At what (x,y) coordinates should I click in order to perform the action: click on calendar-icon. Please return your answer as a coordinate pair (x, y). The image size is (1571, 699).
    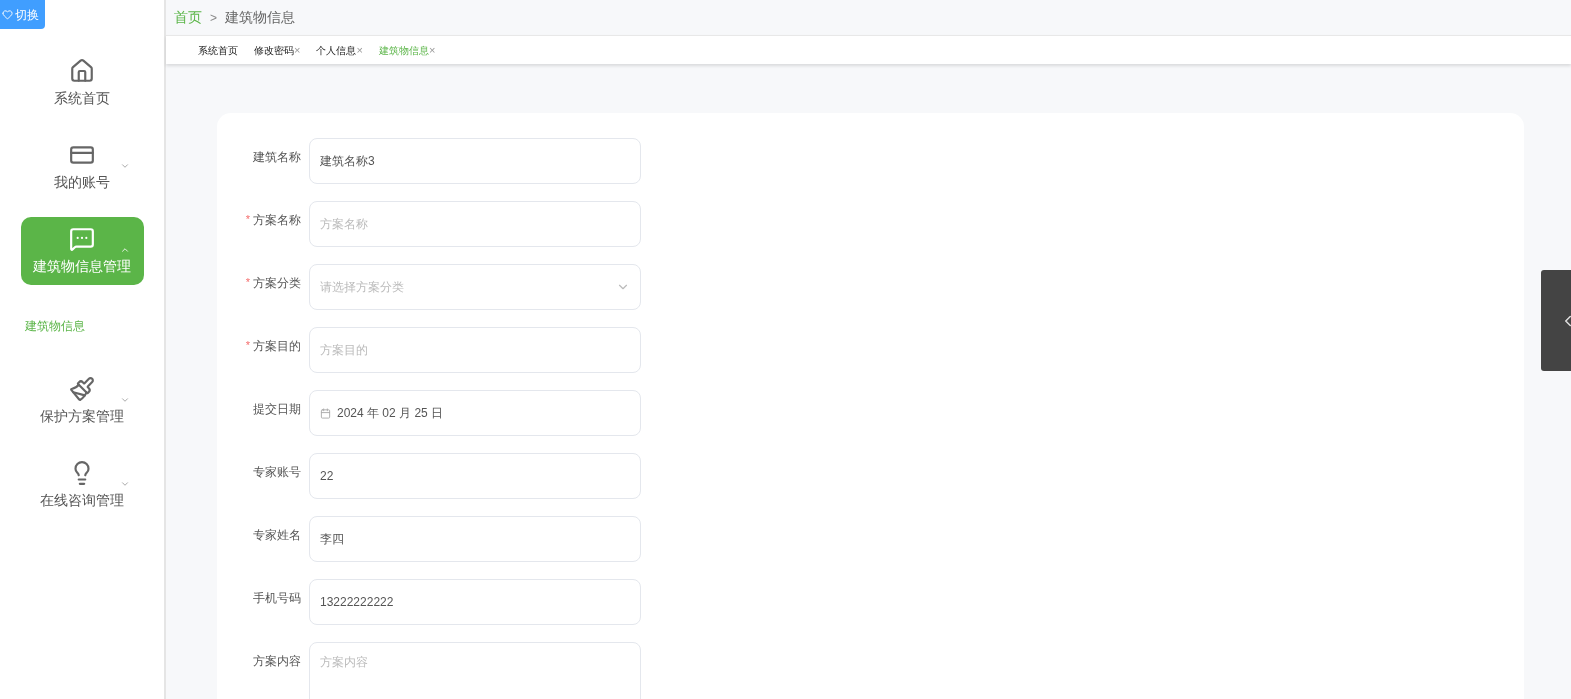
    Looking at the image, I should click on (325, 413).